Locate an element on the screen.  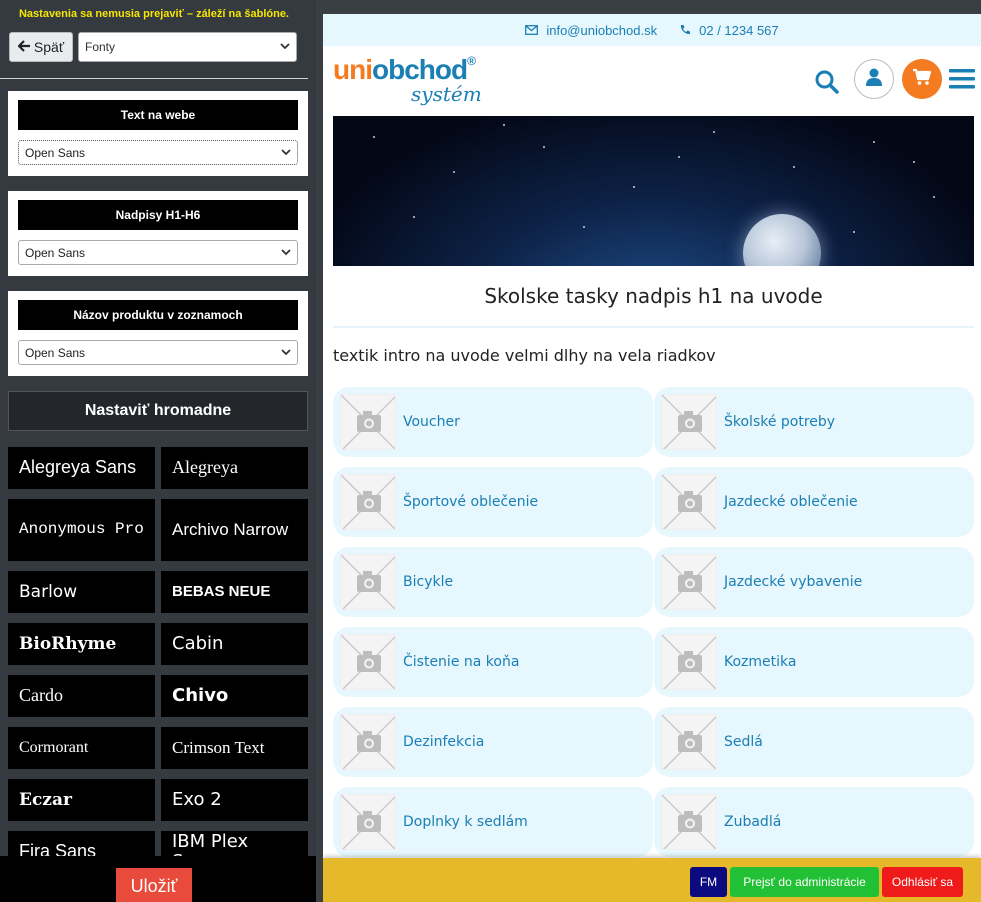
font-option: Cormorant is located at coordinates (81, 748).